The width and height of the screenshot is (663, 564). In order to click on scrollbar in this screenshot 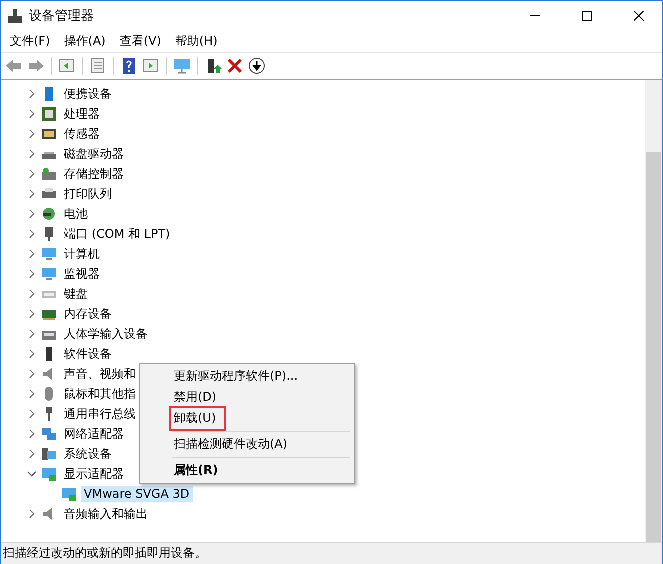, I will do `click(653, 311)`.